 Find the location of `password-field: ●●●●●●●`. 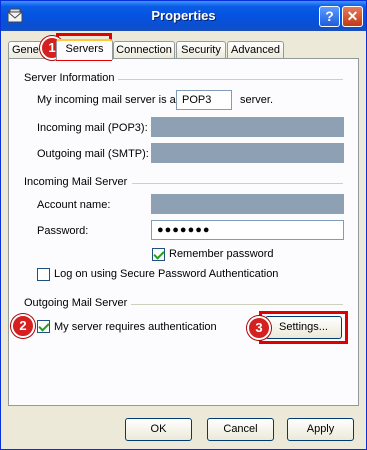

password-field: ●●●●●●● is located at coordinates (247, 230).